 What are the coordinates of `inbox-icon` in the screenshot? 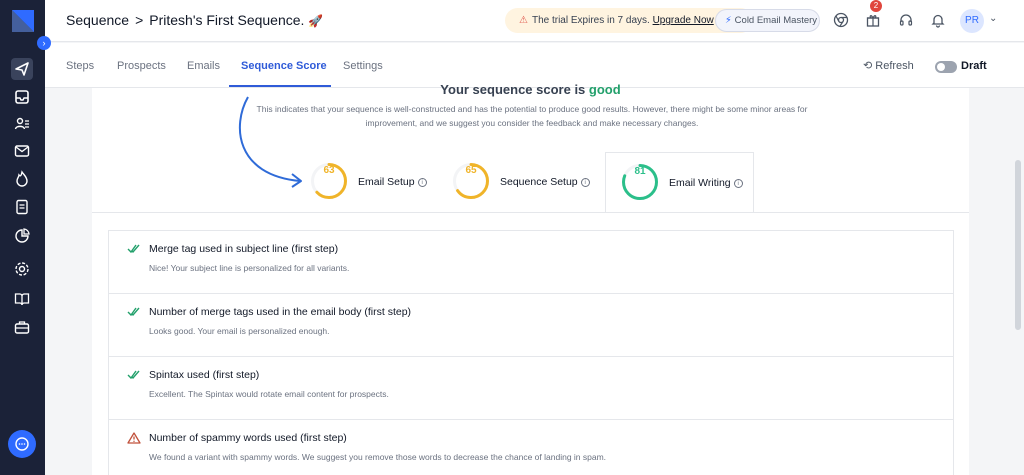 It's located at (22, 97).